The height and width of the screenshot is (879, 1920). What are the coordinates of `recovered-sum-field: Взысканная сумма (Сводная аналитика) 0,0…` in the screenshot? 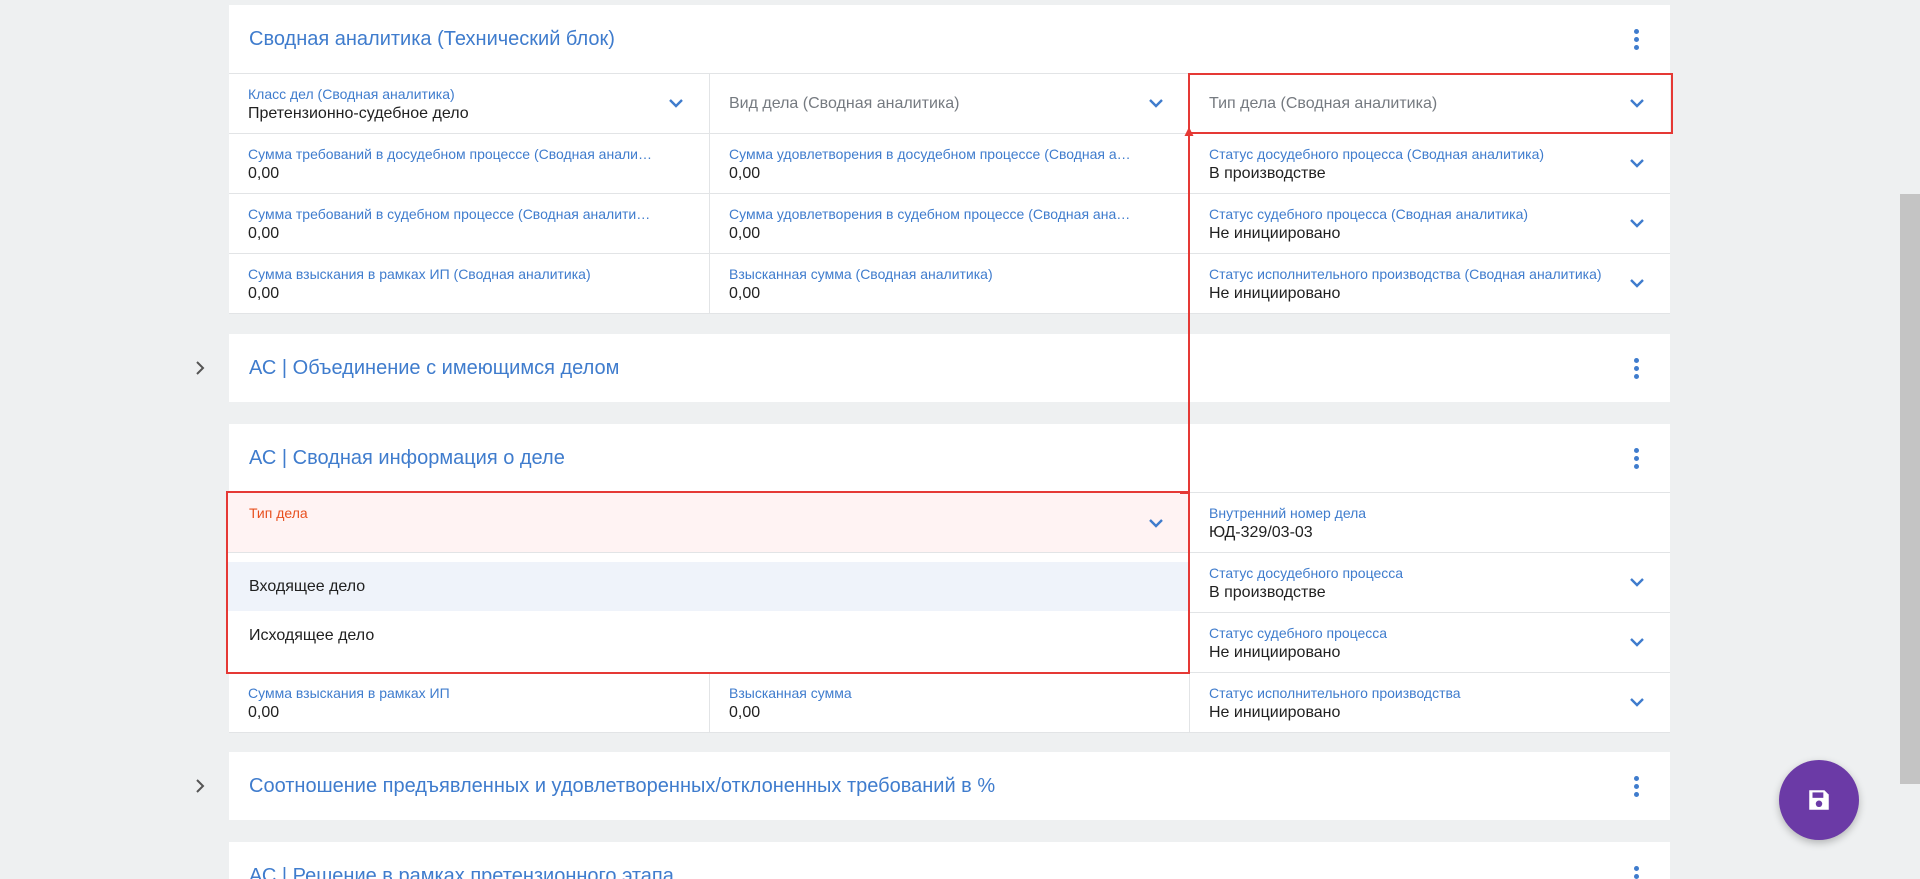 It's located at (949, 283).